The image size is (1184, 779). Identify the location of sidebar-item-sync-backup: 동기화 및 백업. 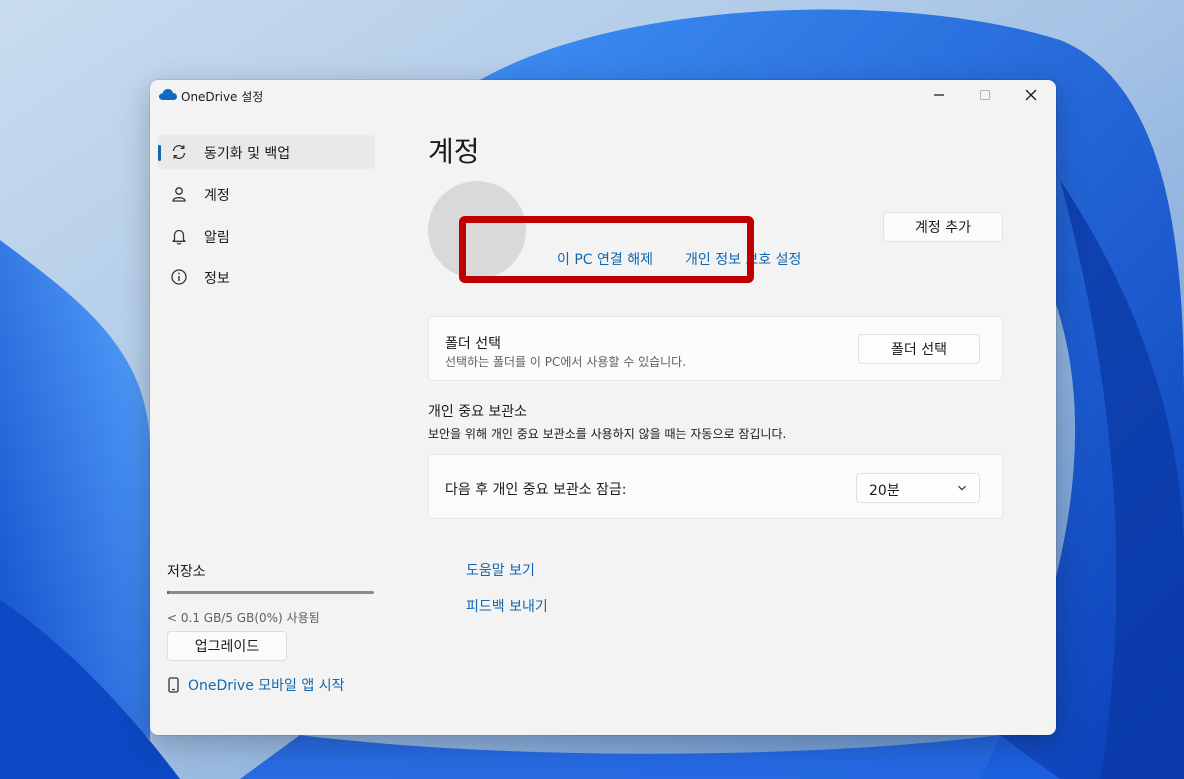
(266, 152).